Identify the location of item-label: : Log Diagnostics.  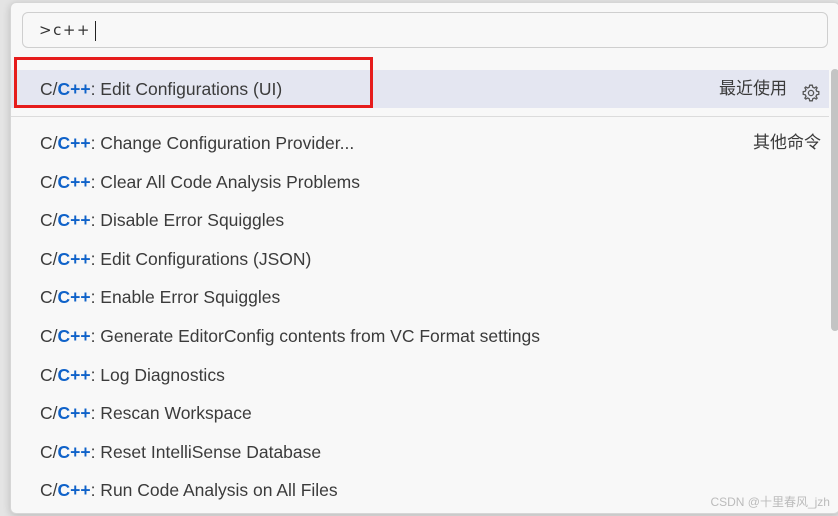
(157, 374).